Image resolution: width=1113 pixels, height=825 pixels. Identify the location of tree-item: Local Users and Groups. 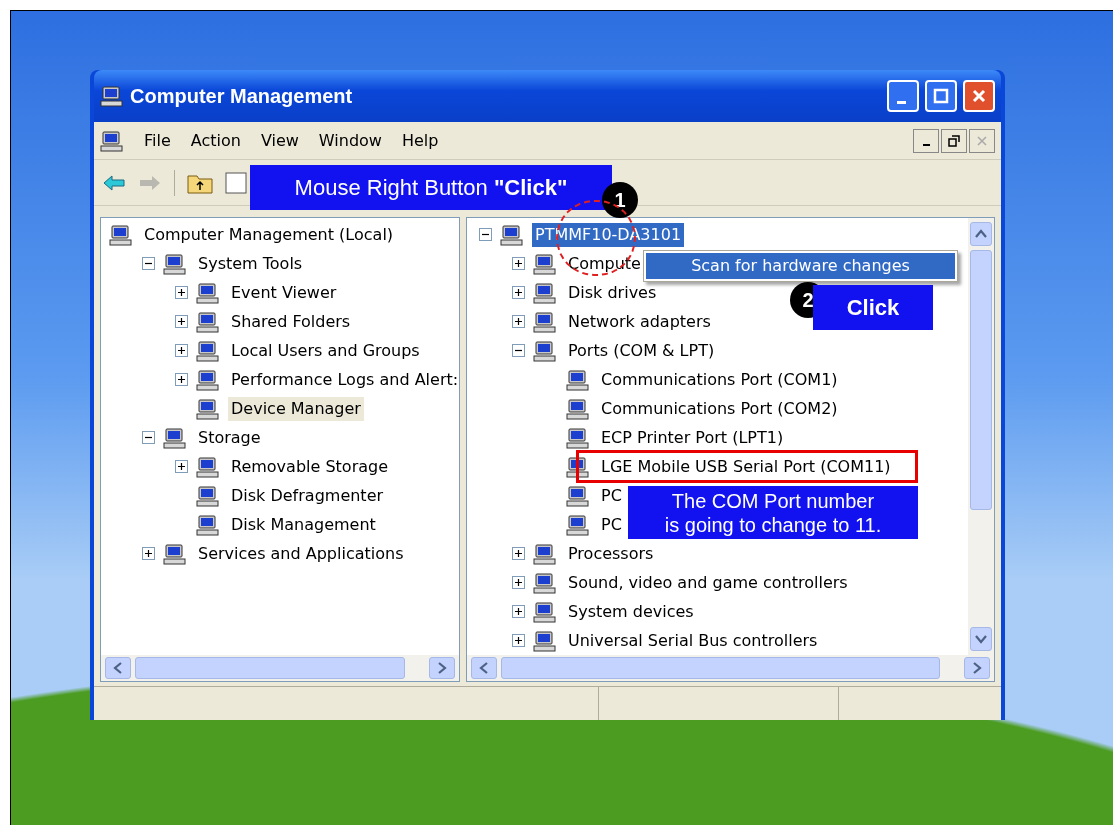
(325, 350).